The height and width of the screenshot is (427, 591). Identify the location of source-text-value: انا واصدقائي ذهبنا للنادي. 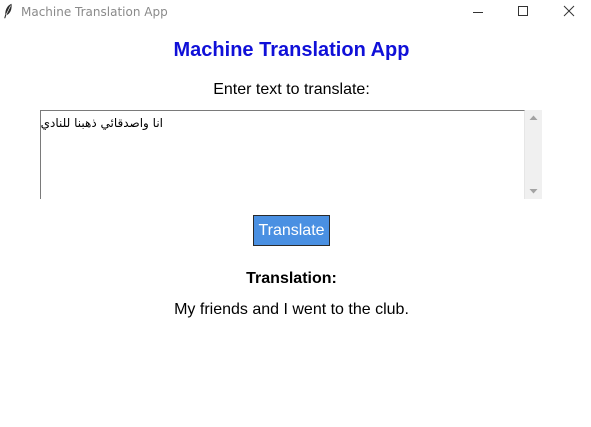
(101, 123).